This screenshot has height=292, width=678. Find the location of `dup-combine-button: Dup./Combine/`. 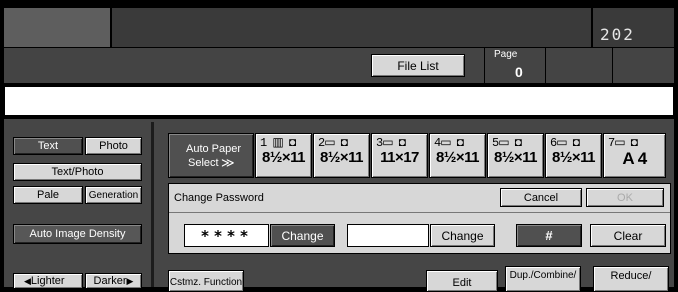

dup-combine-button: Dup./Combine/ is located at coordinates (543, 279).